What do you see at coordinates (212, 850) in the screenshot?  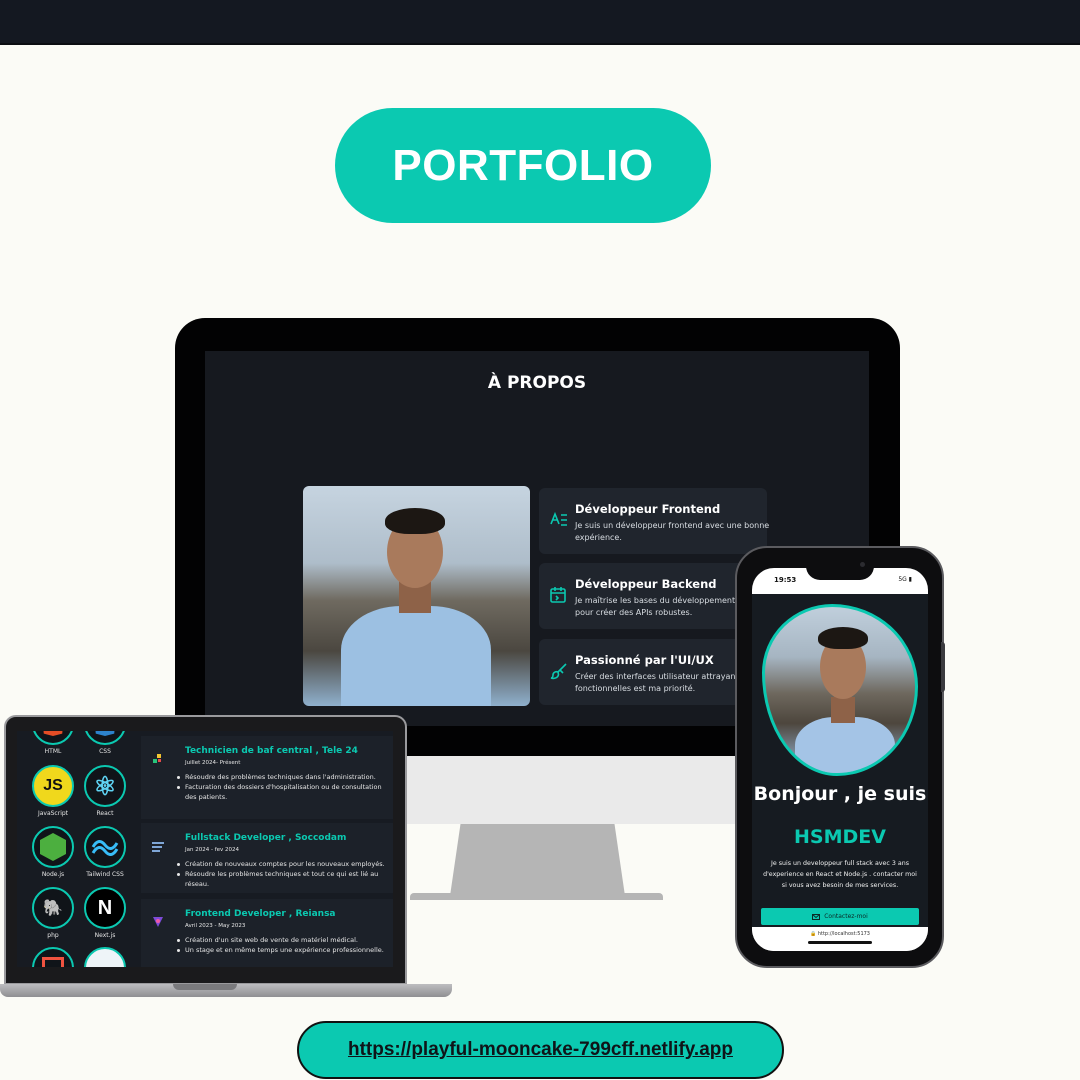 I see `experience-date: Jan 2024 - fev 2024` at bounding box center [212, 850].